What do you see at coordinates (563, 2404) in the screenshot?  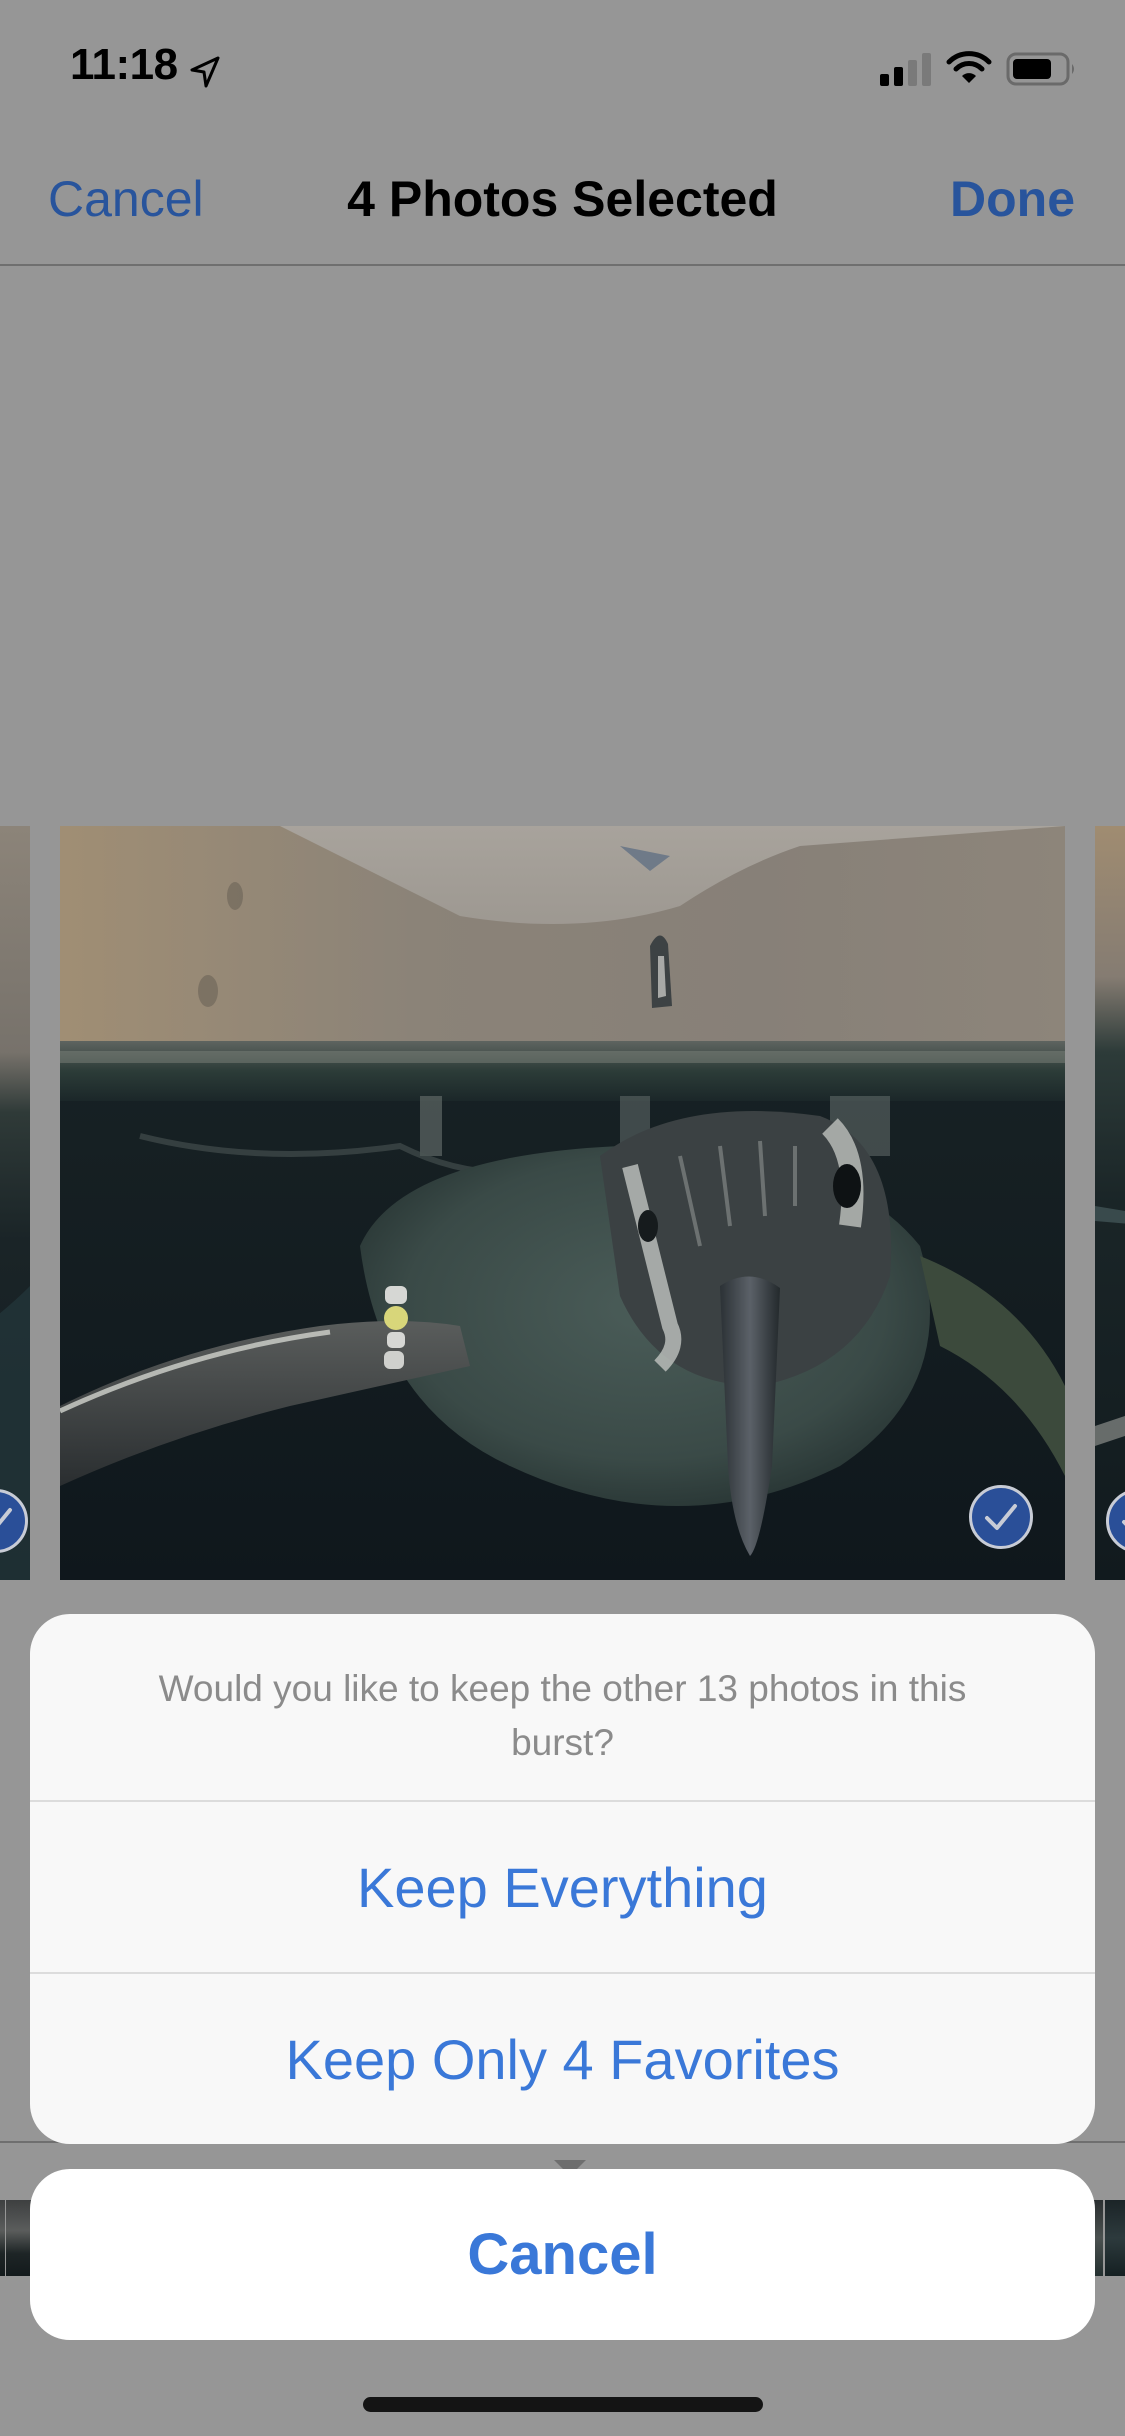 I see `home-indicator` at bounding box center [563, 2404].